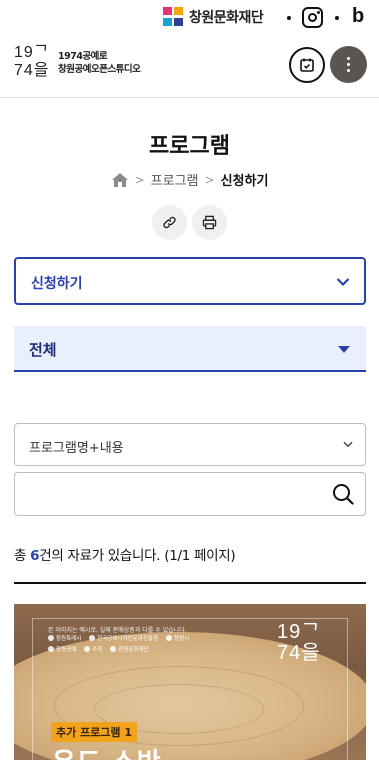 The width and height of the screenshot is (379, 760). What do you see at coordinates (190, 281) in the screenshot?
I see `apply-status-select: 신청하기` at bounding box center [190, 281].